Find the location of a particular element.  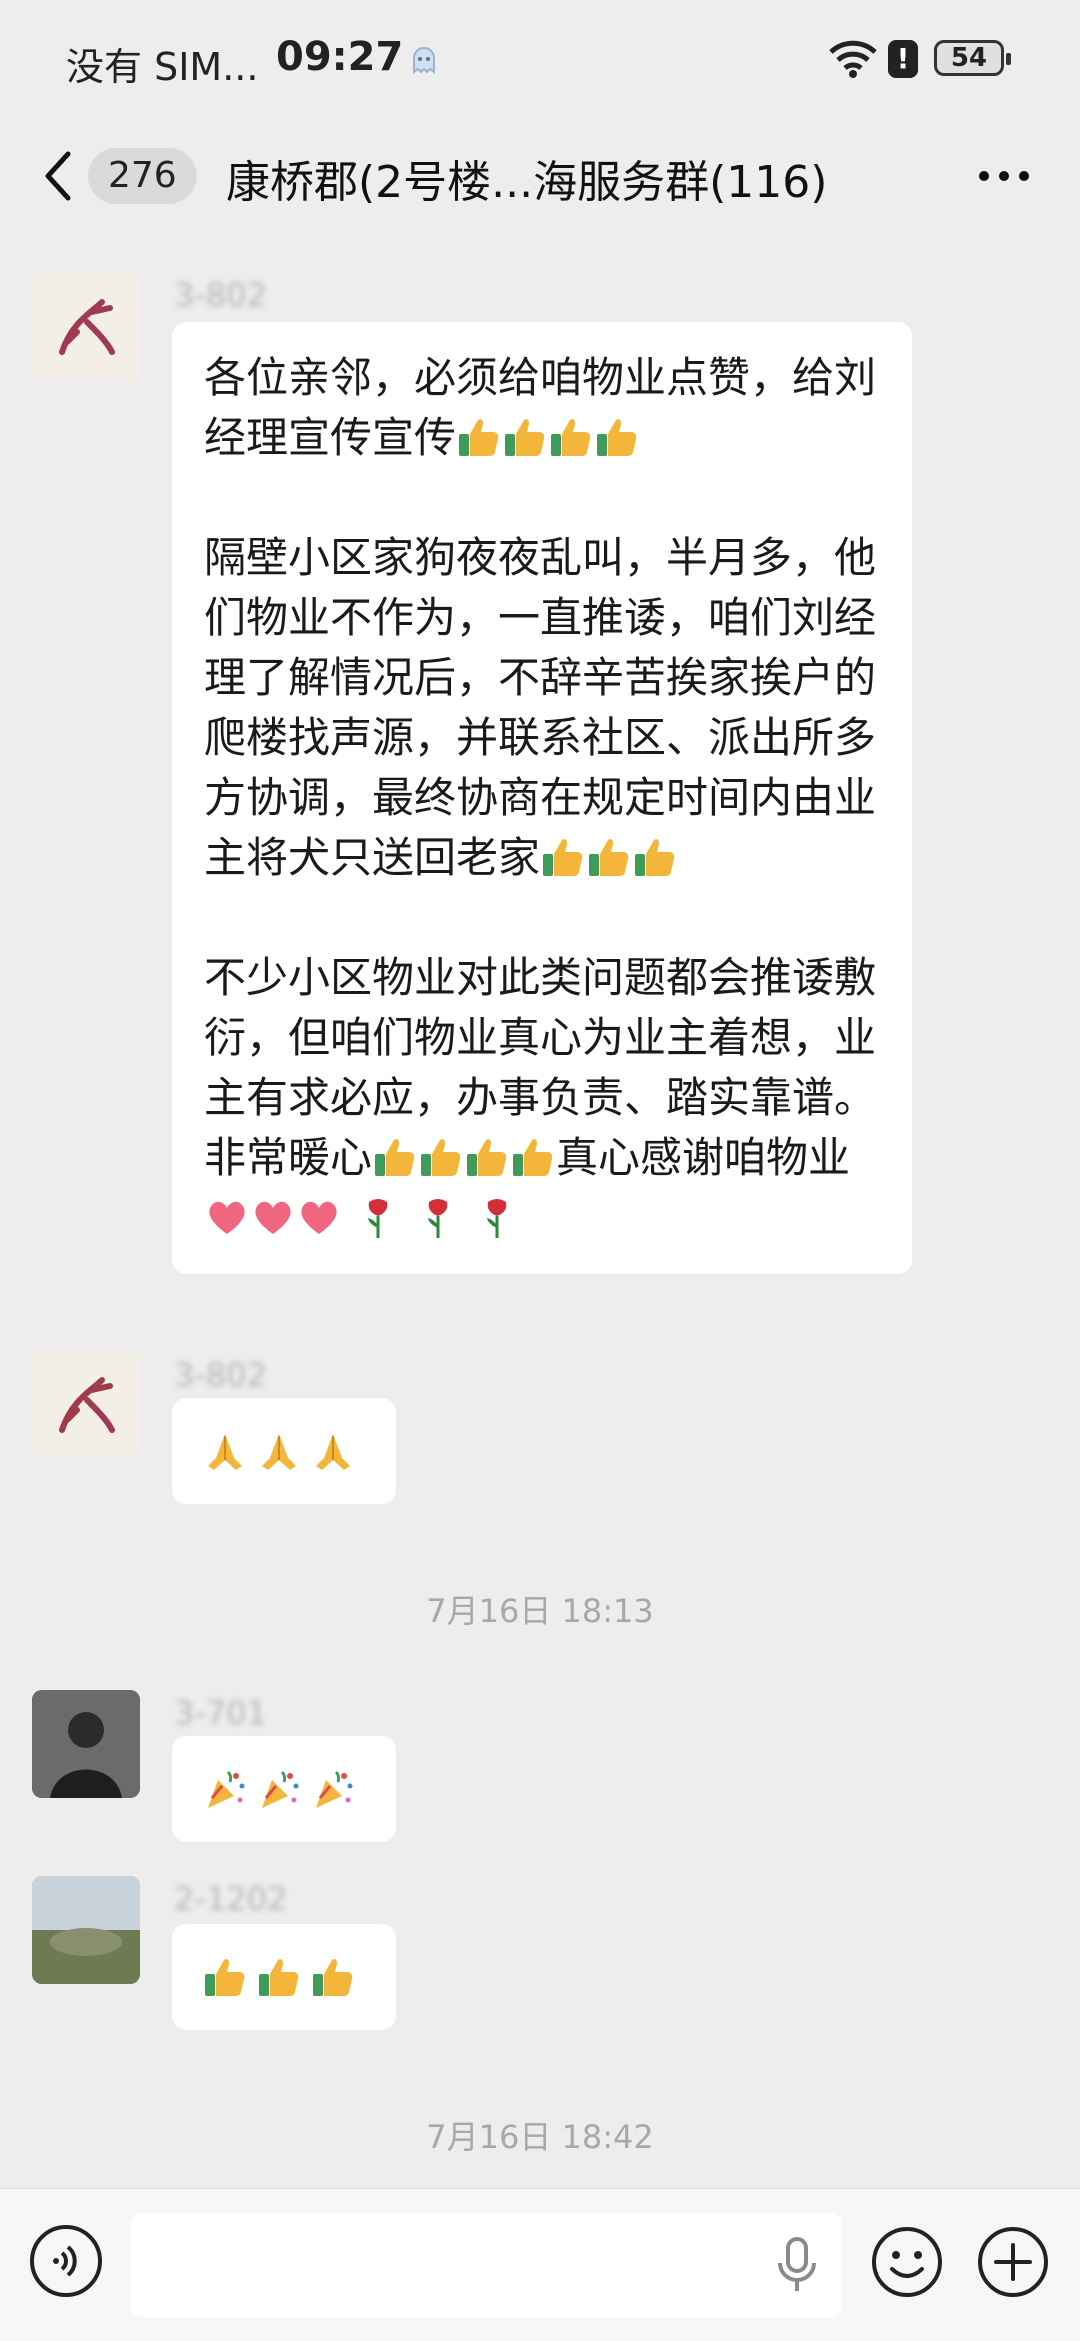

battery-indicator: 54 is located at coordinates (972, 58).